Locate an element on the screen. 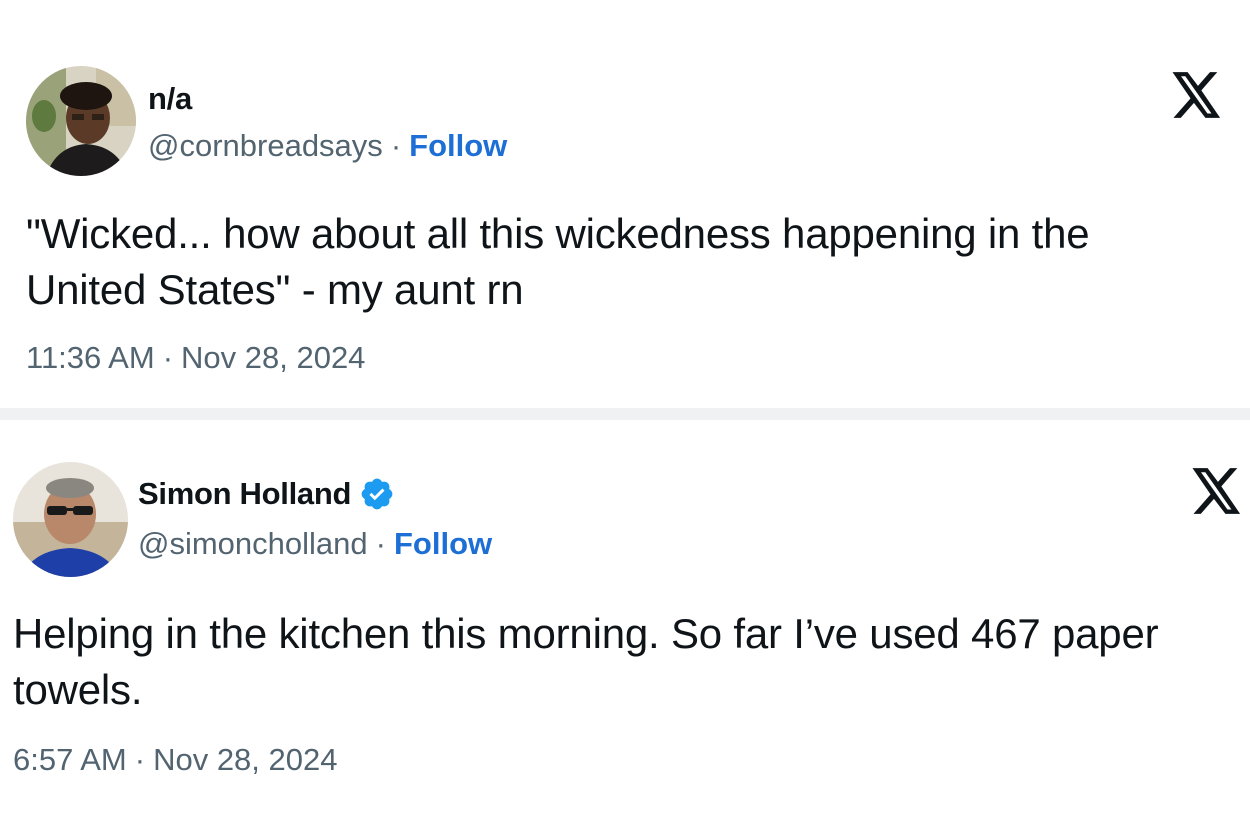  display-name: Simon Holland is located at coordinates (244, 494).